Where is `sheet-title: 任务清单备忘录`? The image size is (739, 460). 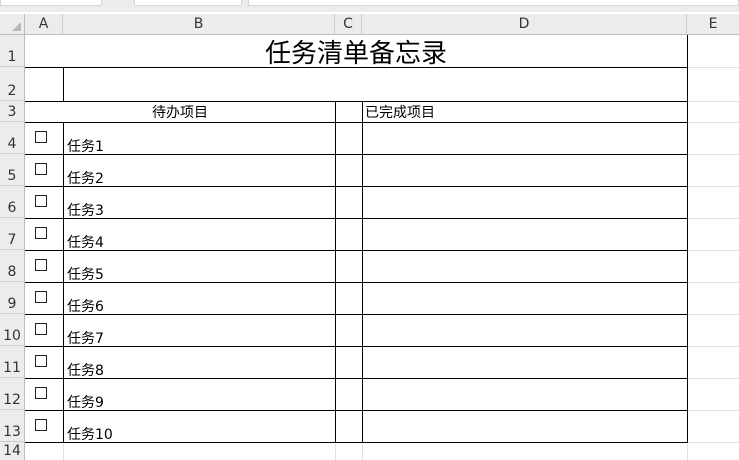
sheet-title: 任务清单备忘录 is located at coordinates (356, 52).